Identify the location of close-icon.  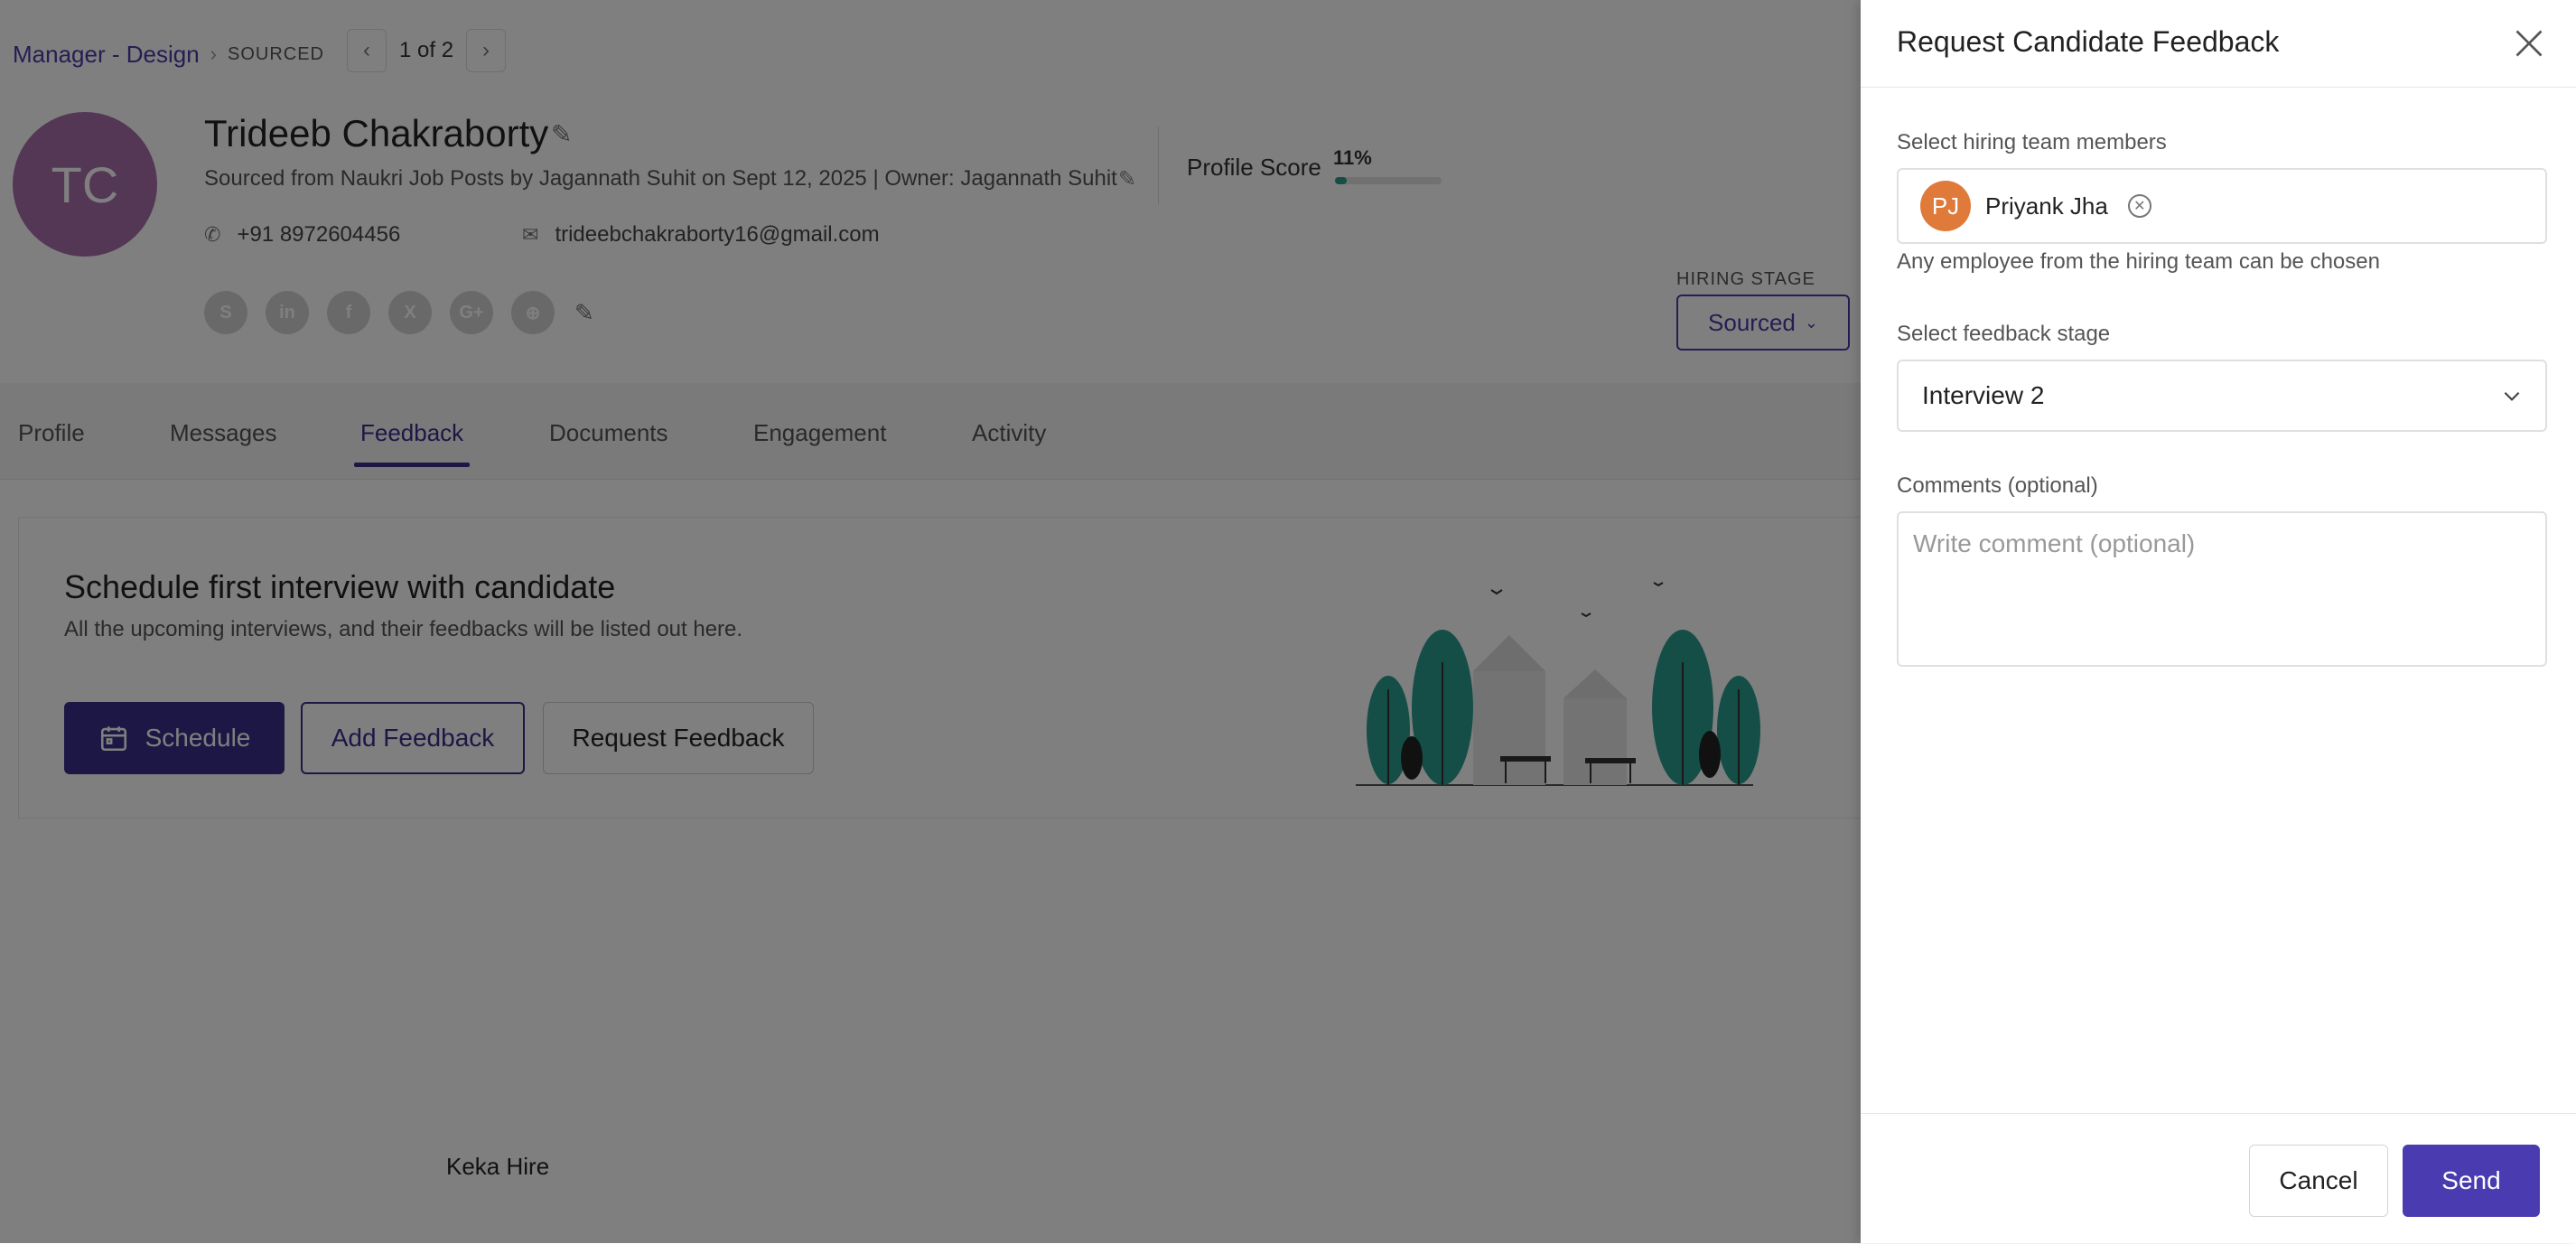
(2529, 43).